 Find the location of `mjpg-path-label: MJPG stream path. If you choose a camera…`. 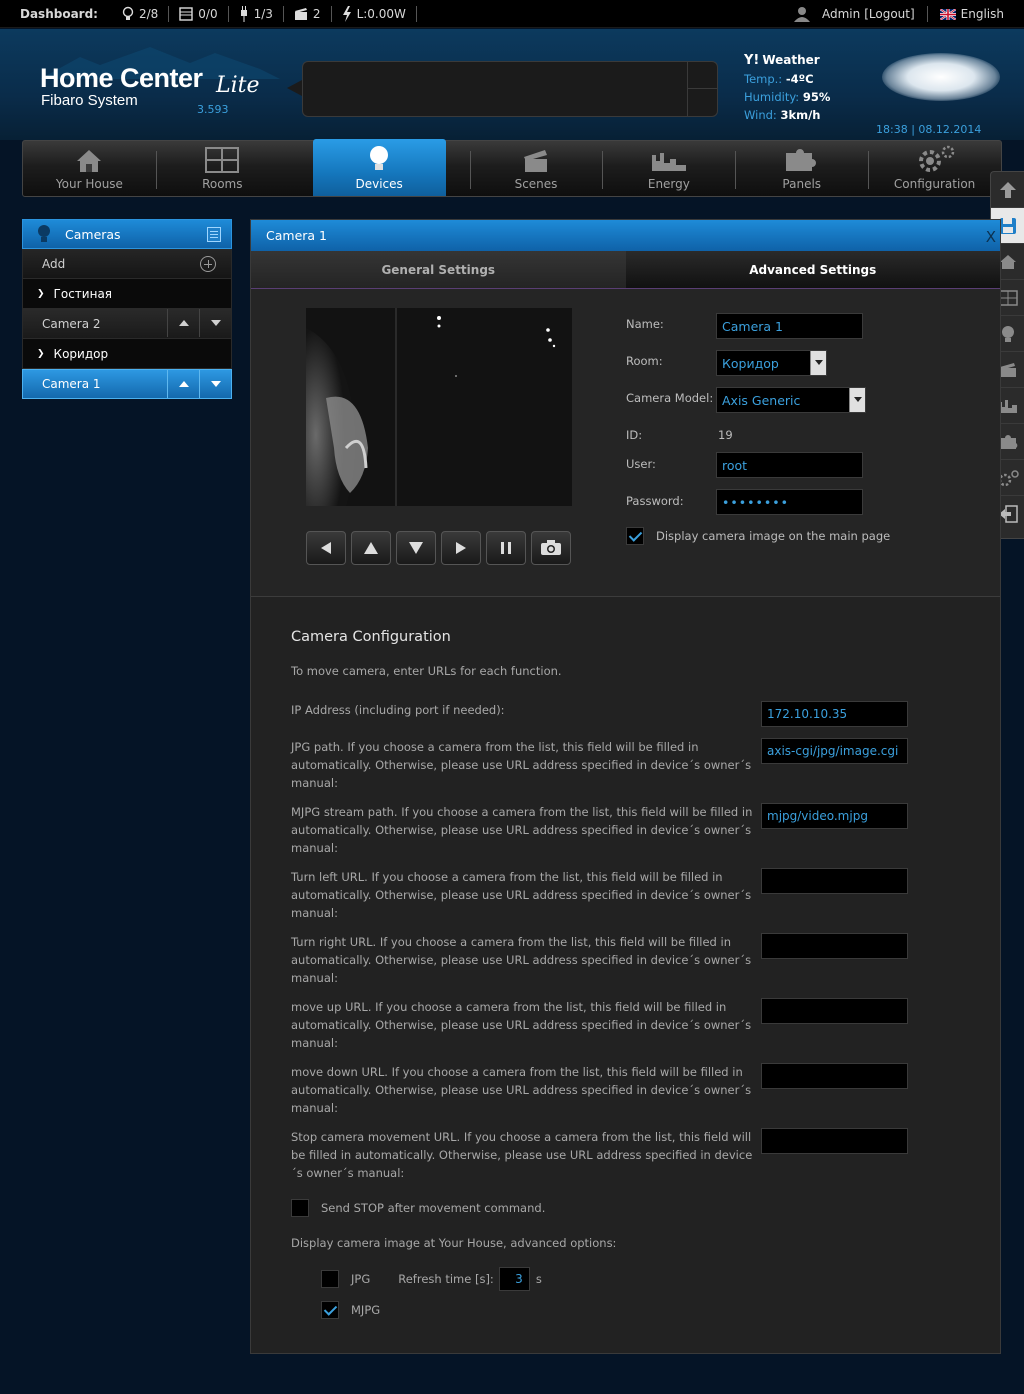

mjpg-path-label: MJPG stream path. If you choose a camera… is located at coordinates (522, 830).